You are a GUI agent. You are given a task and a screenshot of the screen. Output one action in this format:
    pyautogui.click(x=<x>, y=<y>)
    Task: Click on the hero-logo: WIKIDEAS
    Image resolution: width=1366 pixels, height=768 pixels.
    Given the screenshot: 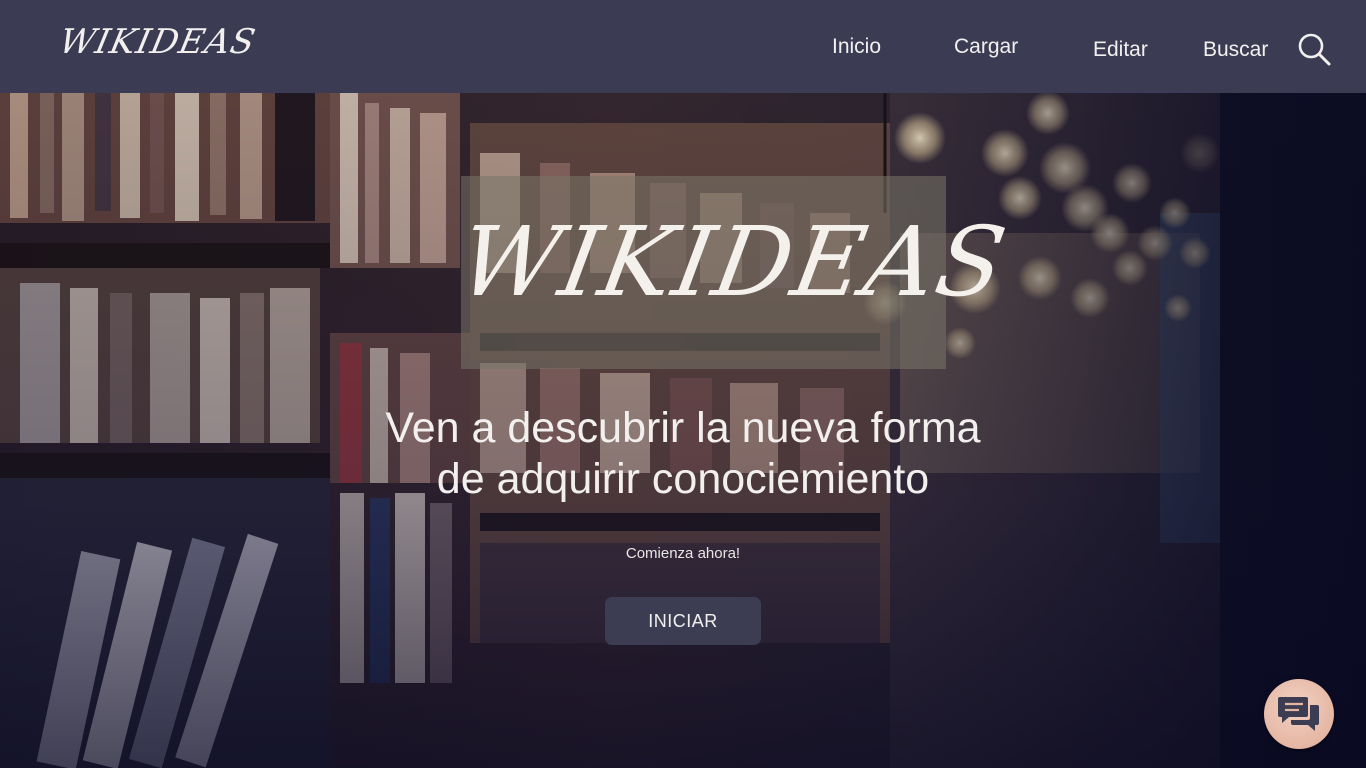 What is the action you would take?
    pyautogui.click(x=733, y=262)
    